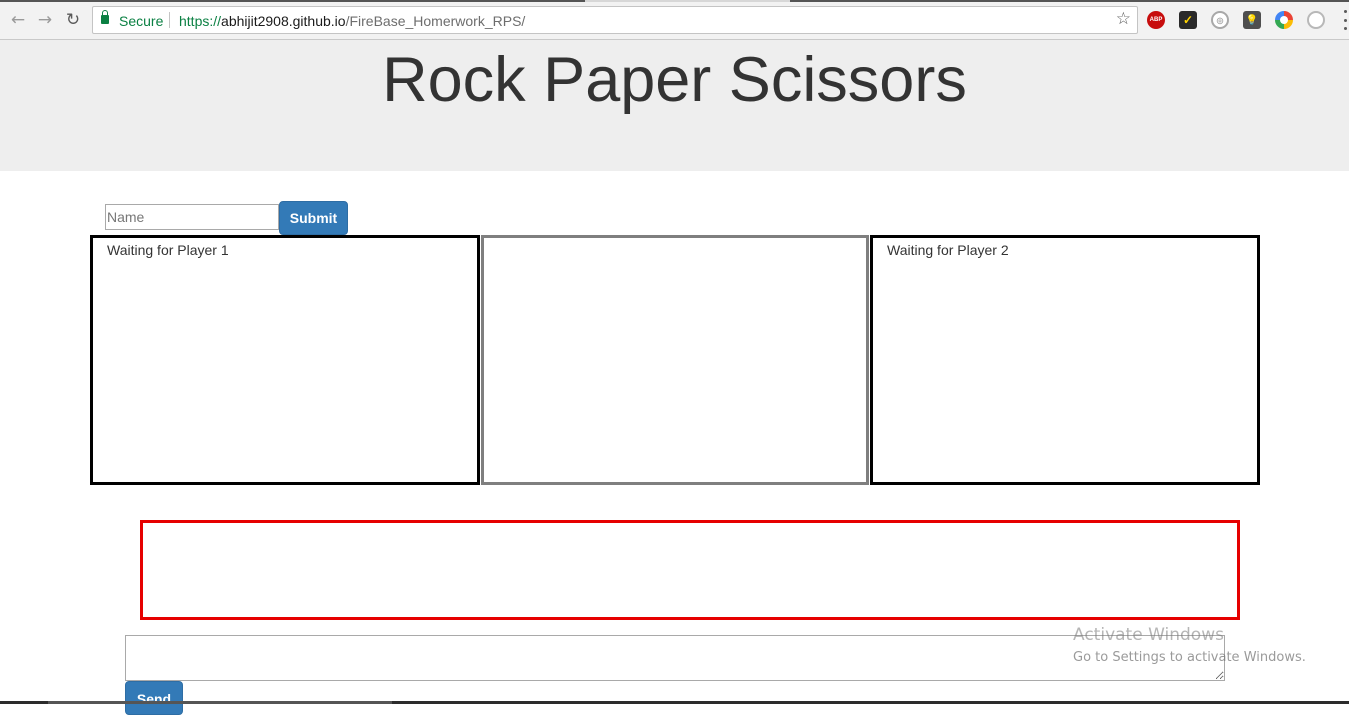 The width and height of the screenshot is (1349, 715). I want to click on send-button: Send, so click(154, 698).